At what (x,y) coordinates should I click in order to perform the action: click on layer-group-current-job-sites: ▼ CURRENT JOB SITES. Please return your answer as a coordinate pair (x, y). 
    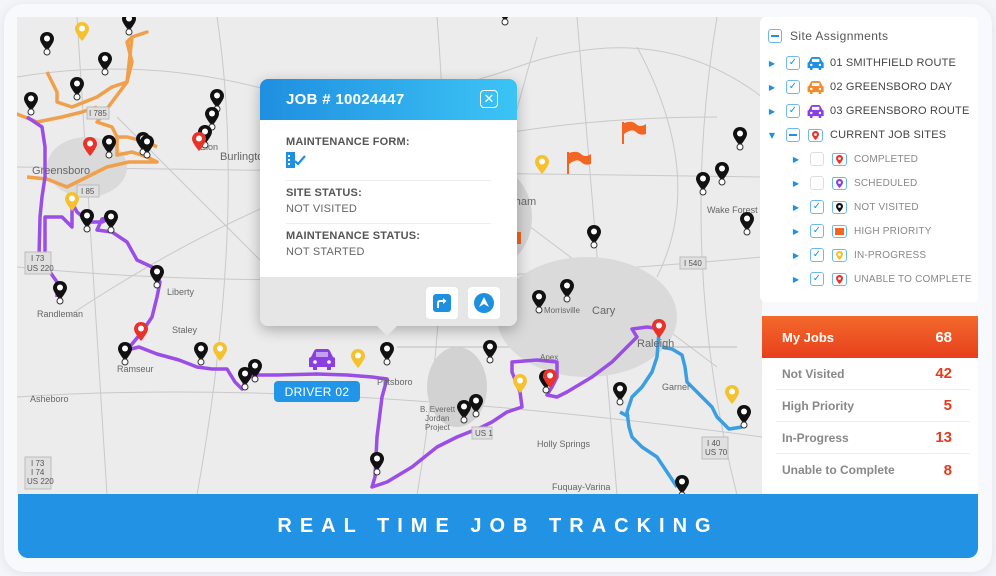
    Looking at the image, I should click on (872, 135).